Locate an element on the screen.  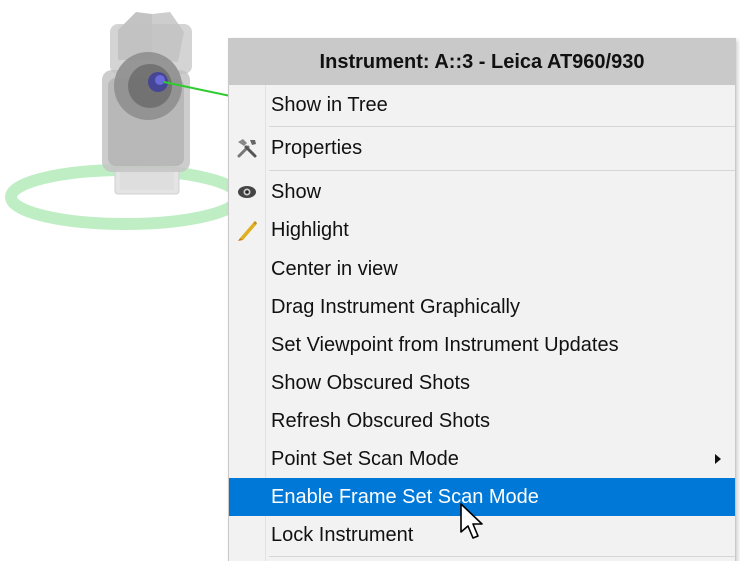
laser-tracker-instrument-graphic is located at coordinates (120, 120).